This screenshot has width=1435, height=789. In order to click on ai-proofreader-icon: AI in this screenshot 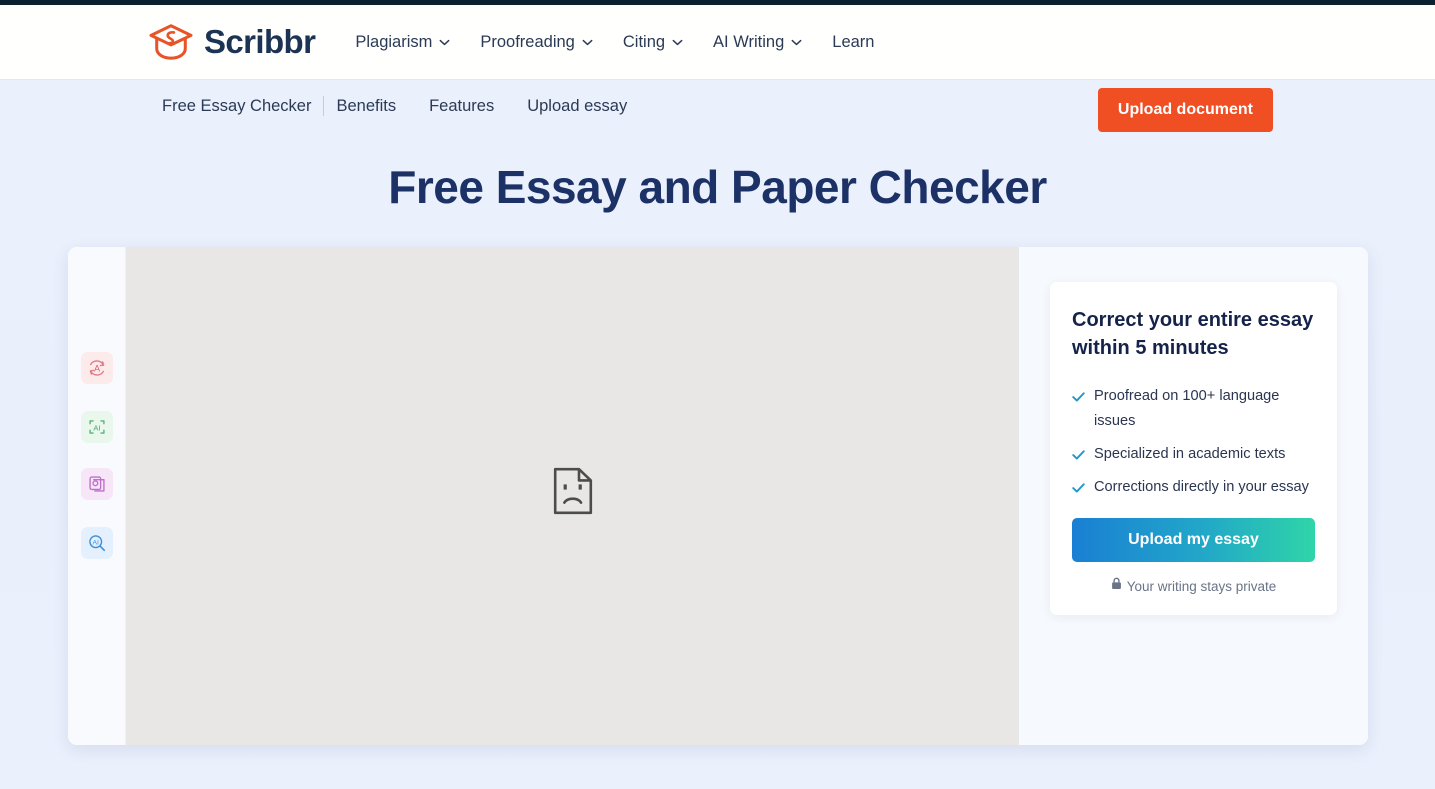, I will do `click(97, 427)`.